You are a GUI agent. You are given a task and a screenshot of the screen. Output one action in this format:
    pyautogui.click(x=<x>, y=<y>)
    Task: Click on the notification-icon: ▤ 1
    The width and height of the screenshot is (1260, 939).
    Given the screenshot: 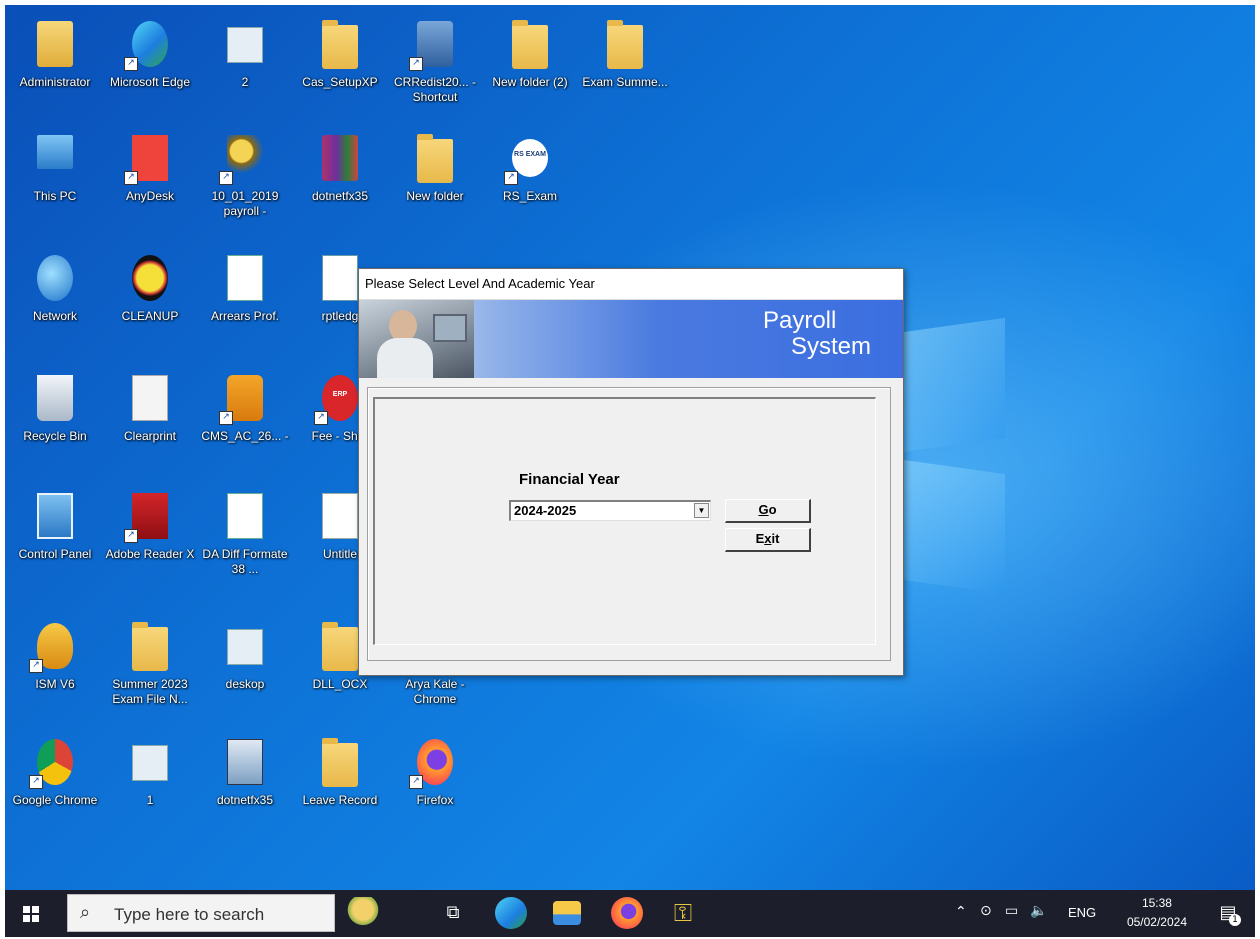 What is the action you would take?
    pyautogui.click(x=1229, y=914)
    